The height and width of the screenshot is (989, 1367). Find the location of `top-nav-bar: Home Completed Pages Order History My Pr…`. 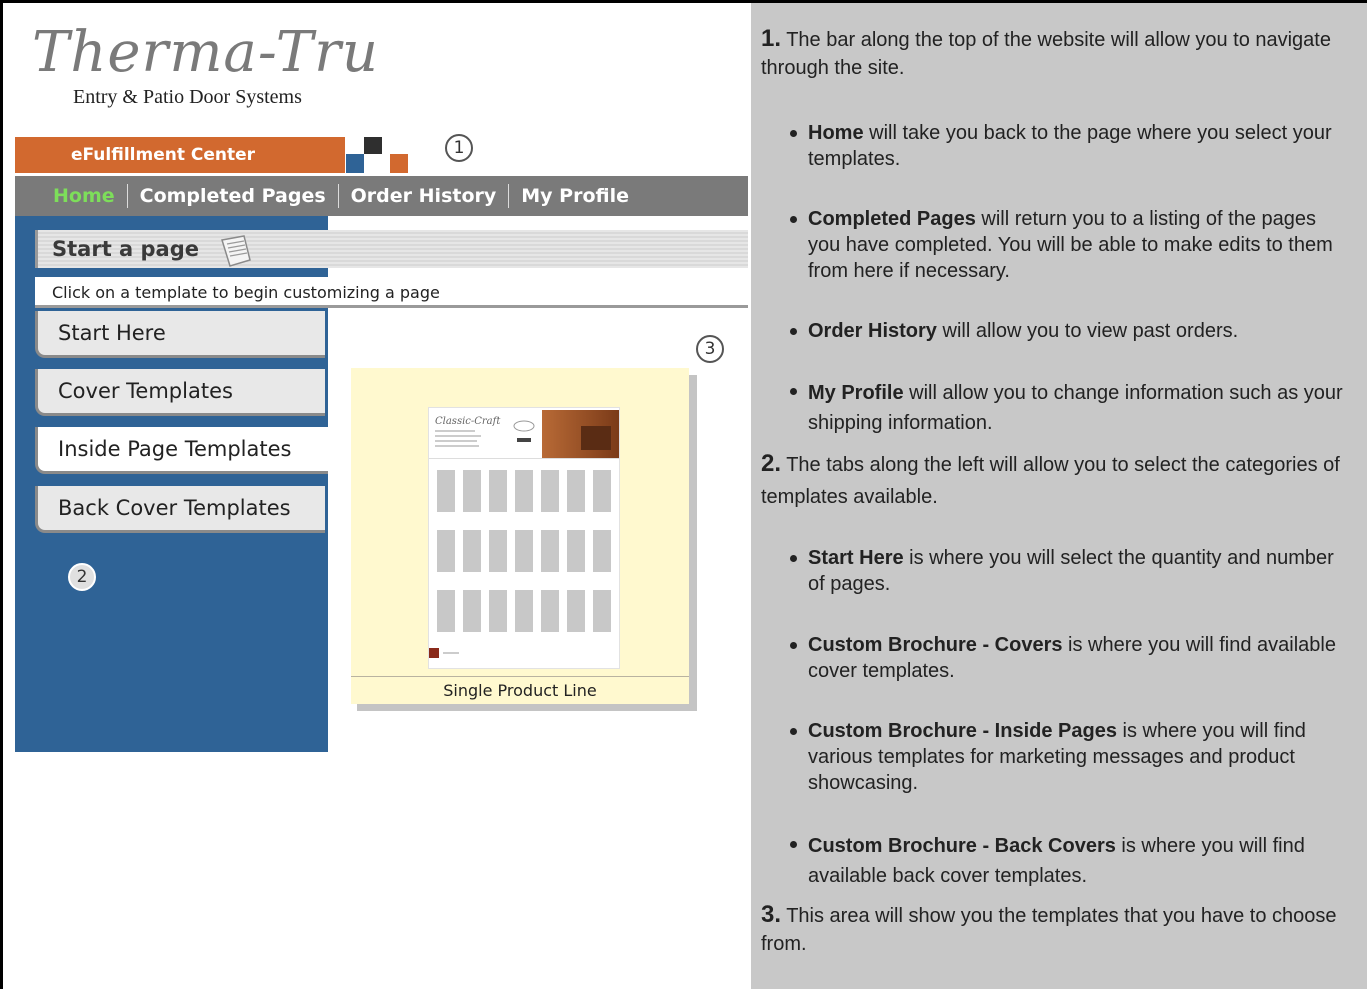

top-nav-bar: Home Completed Pages Order History My Pr… is located at coordinates (381, 196).